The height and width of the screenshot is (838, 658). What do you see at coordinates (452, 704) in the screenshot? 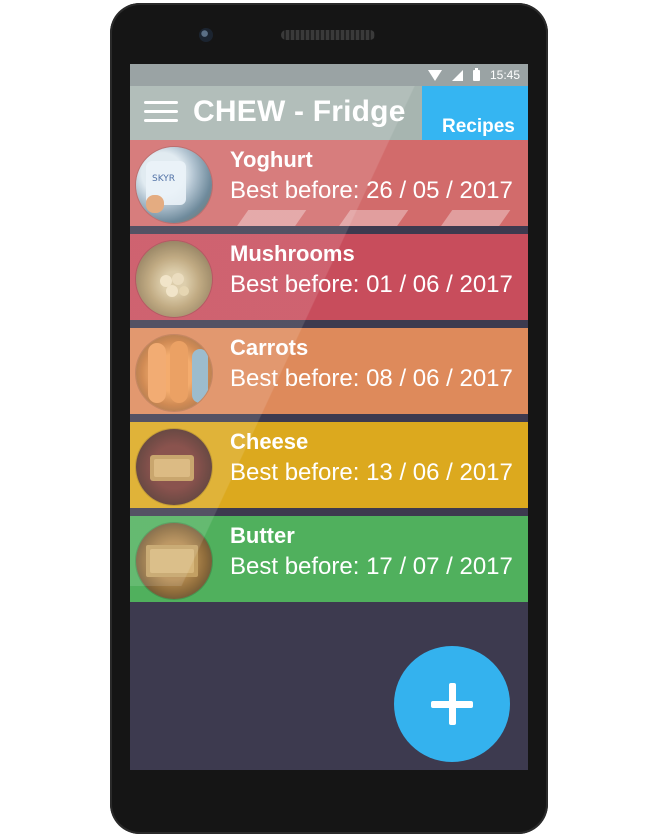
I see `add-item-button` at bounding box center [452, 704].